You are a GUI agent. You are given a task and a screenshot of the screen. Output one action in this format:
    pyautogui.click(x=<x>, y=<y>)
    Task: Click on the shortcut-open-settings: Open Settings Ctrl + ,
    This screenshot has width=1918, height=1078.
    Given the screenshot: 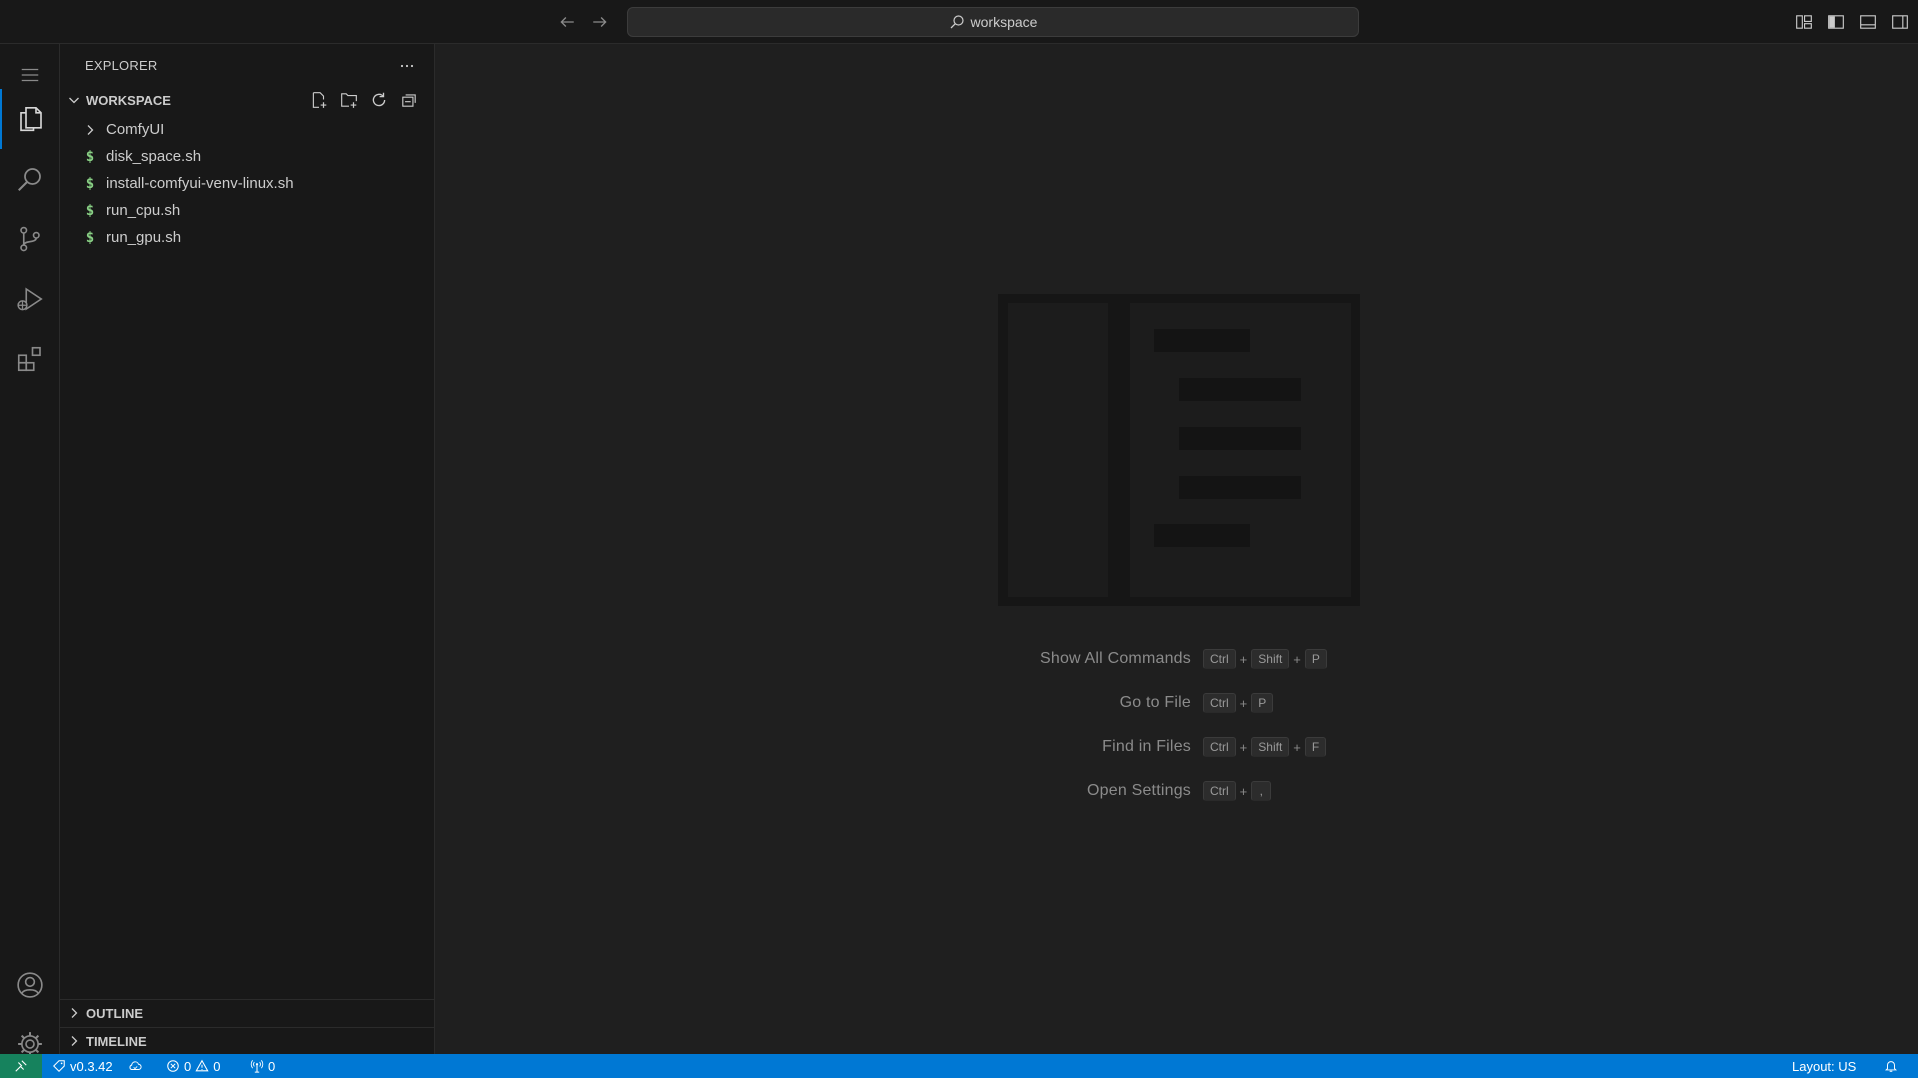 What is the action you would take?
    pyautogui.click(x=1265, y=791)
    